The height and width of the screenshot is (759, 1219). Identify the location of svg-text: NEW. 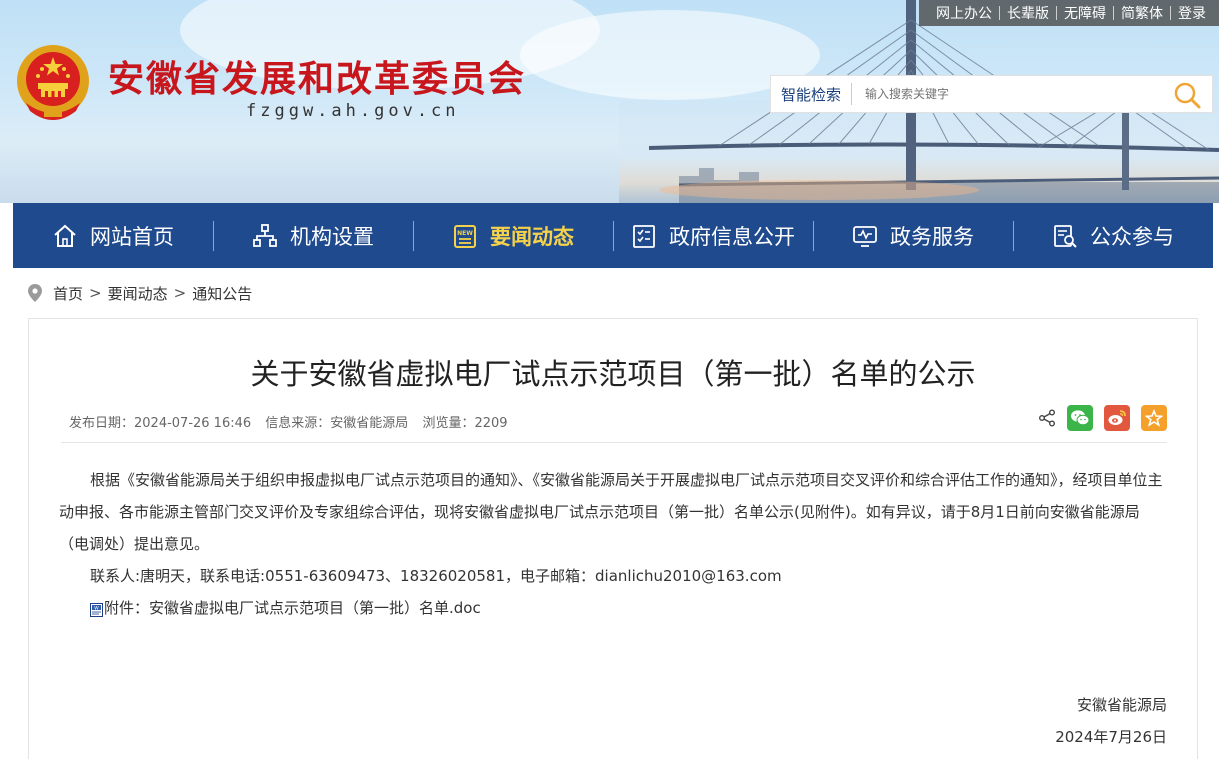
(465, 233).